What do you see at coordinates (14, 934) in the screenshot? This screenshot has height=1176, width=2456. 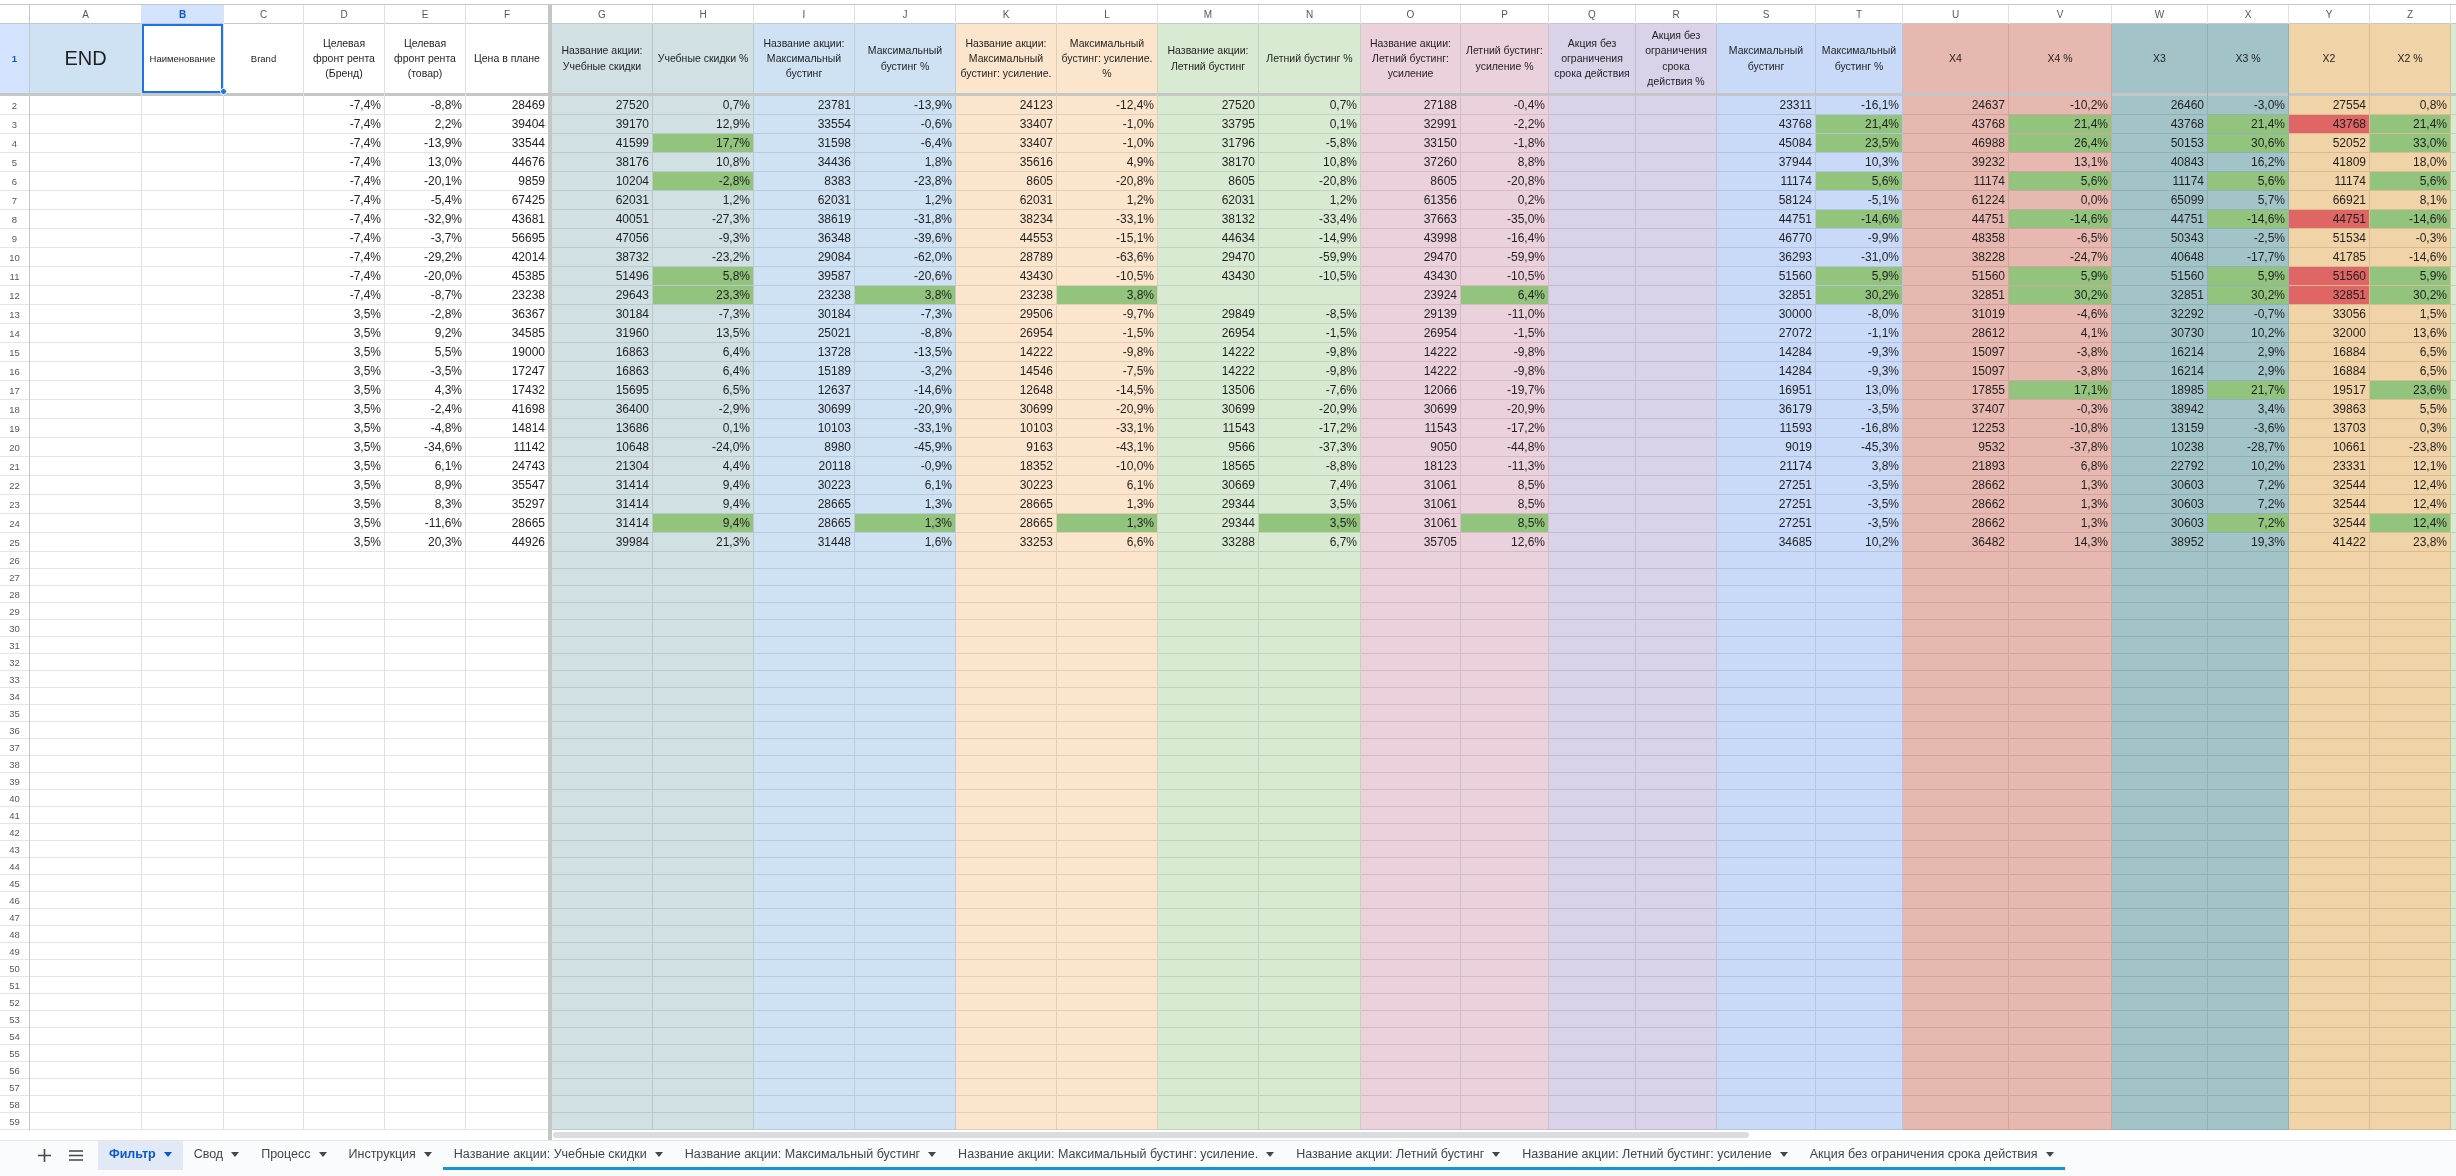 I see `row-number: 48` at bounding box center [14, 934].